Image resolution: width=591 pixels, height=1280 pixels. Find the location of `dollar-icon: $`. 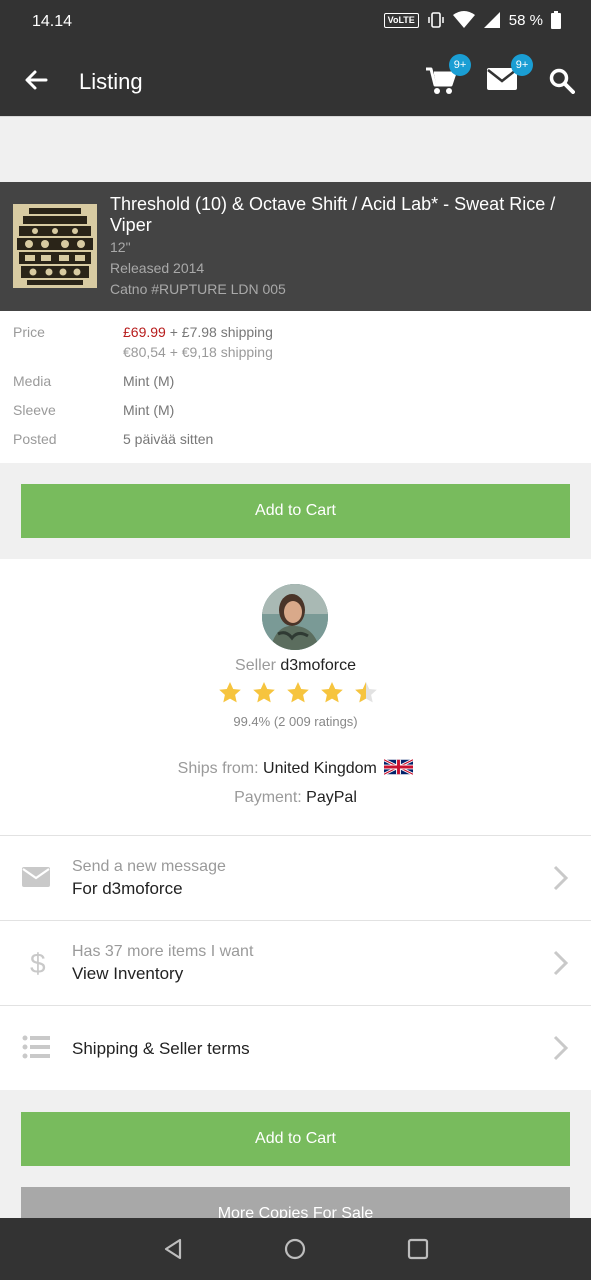

dollar-icon: $ is located at coordinates (38, 962).